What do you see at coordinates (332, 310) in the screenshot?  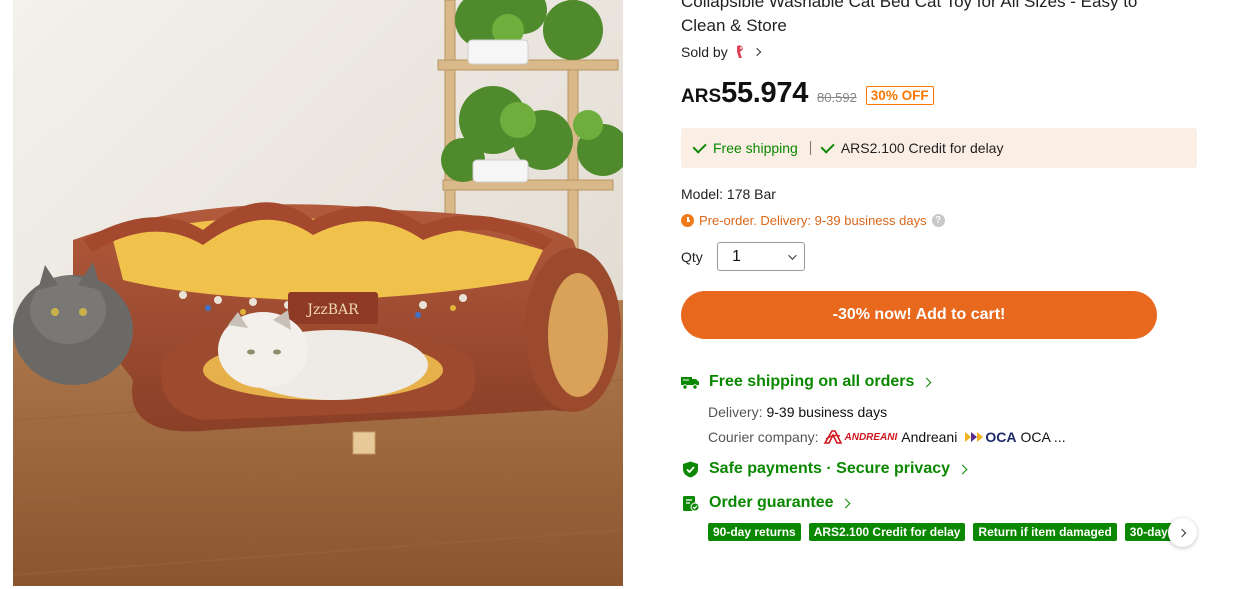 I see `image-brand-text: JzzBAR` at bounding box center [332, 310].